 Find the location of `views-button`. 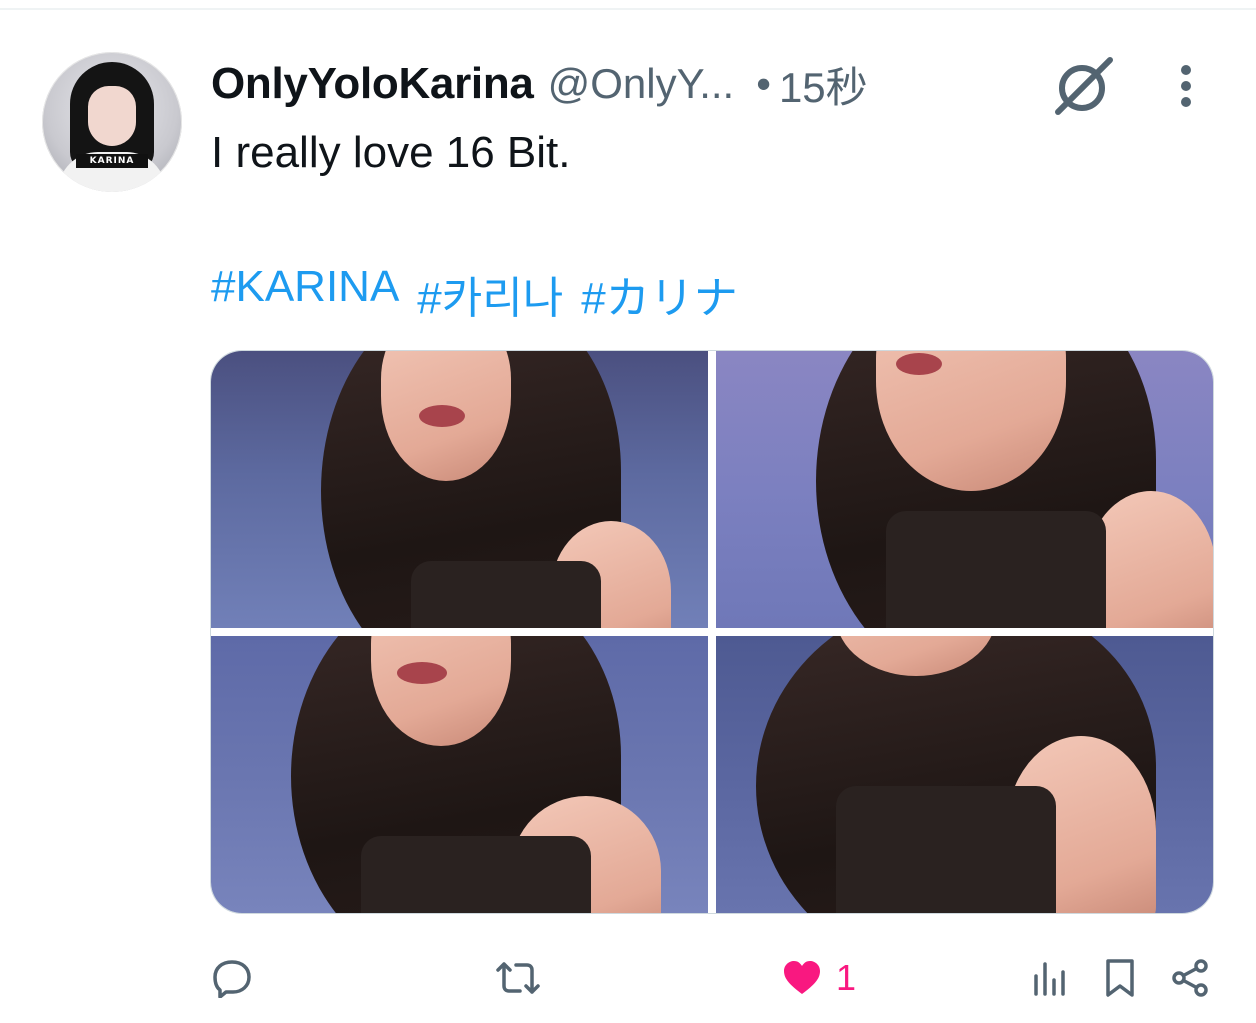

views-button is located at coordinates (1050, 978).